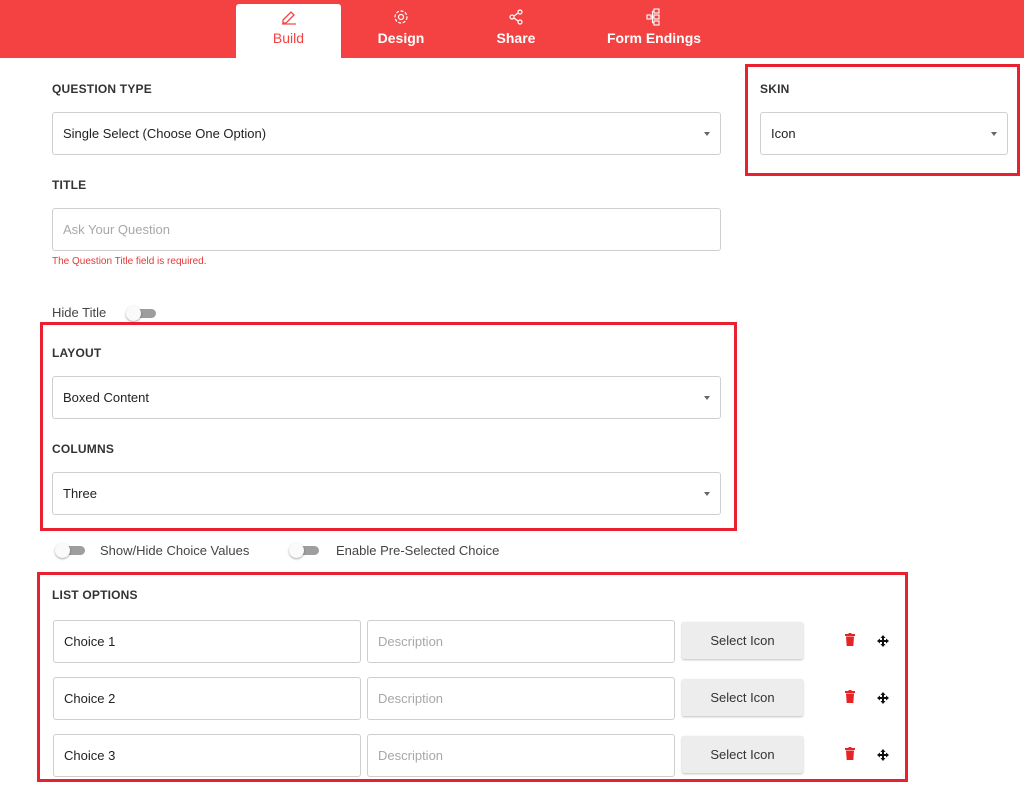 The image size is (1024, 785). What do you see at coordinates (116, 229) in the screenshot?
I see `title-placeholder: Ask Your Question` at bounding box center [116, 229].